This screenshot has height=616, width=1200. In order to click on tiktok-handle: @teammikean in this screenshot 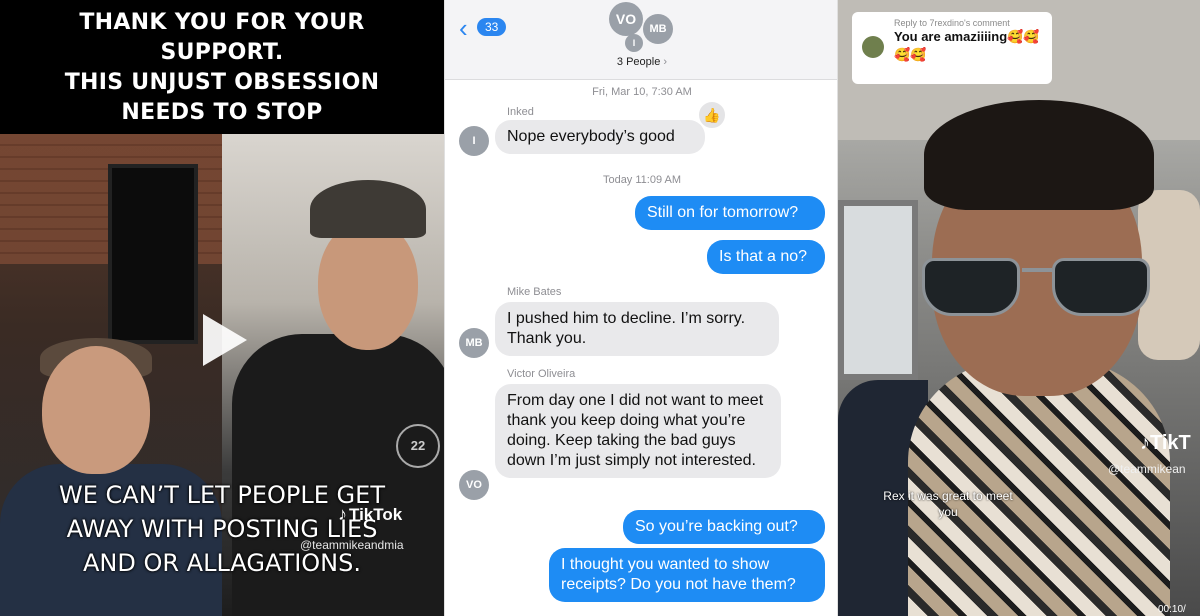, I will do `click(1147, 469)`.